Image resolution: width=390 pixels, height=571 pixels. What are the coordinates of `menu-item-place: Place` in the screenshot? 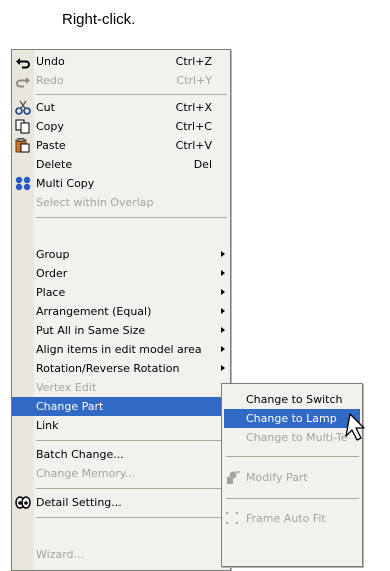 It's located at (121, 292).